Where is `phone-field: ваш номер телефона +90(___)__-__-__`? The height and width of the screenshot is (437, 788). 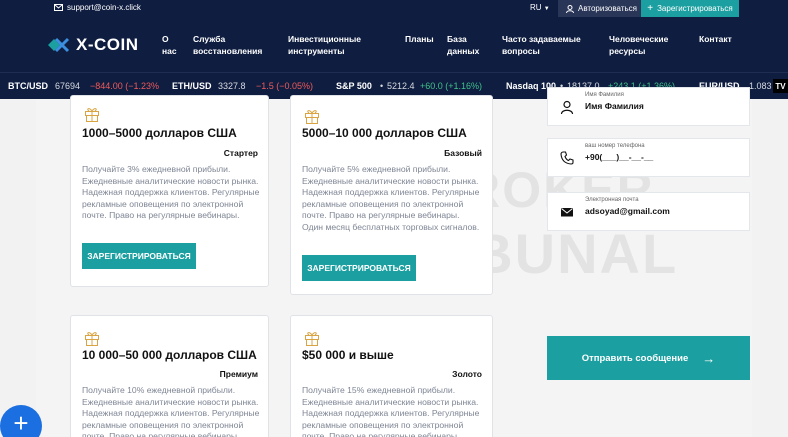 phone-field: ваш номер телефона +90(___)__-__-__ is located at coordinates (648, 157).